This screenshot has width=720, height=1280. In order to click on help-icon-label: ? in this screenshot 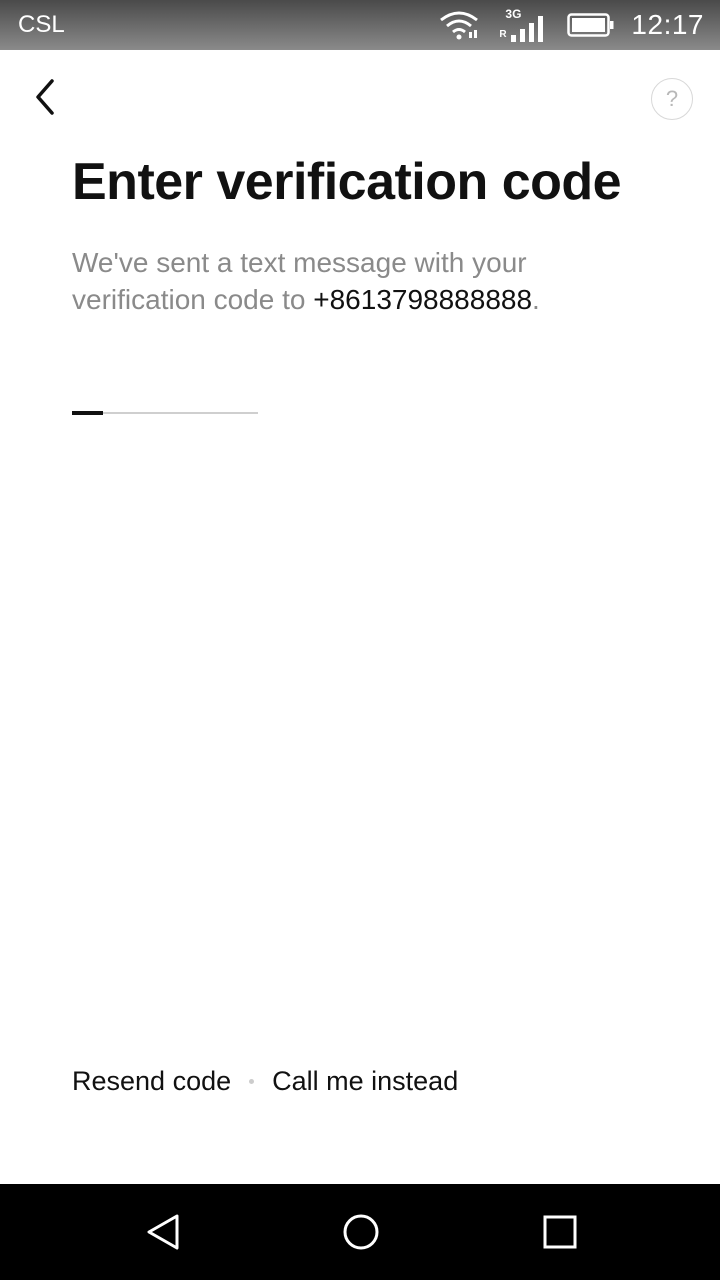, I will do `click(672, 98)`.